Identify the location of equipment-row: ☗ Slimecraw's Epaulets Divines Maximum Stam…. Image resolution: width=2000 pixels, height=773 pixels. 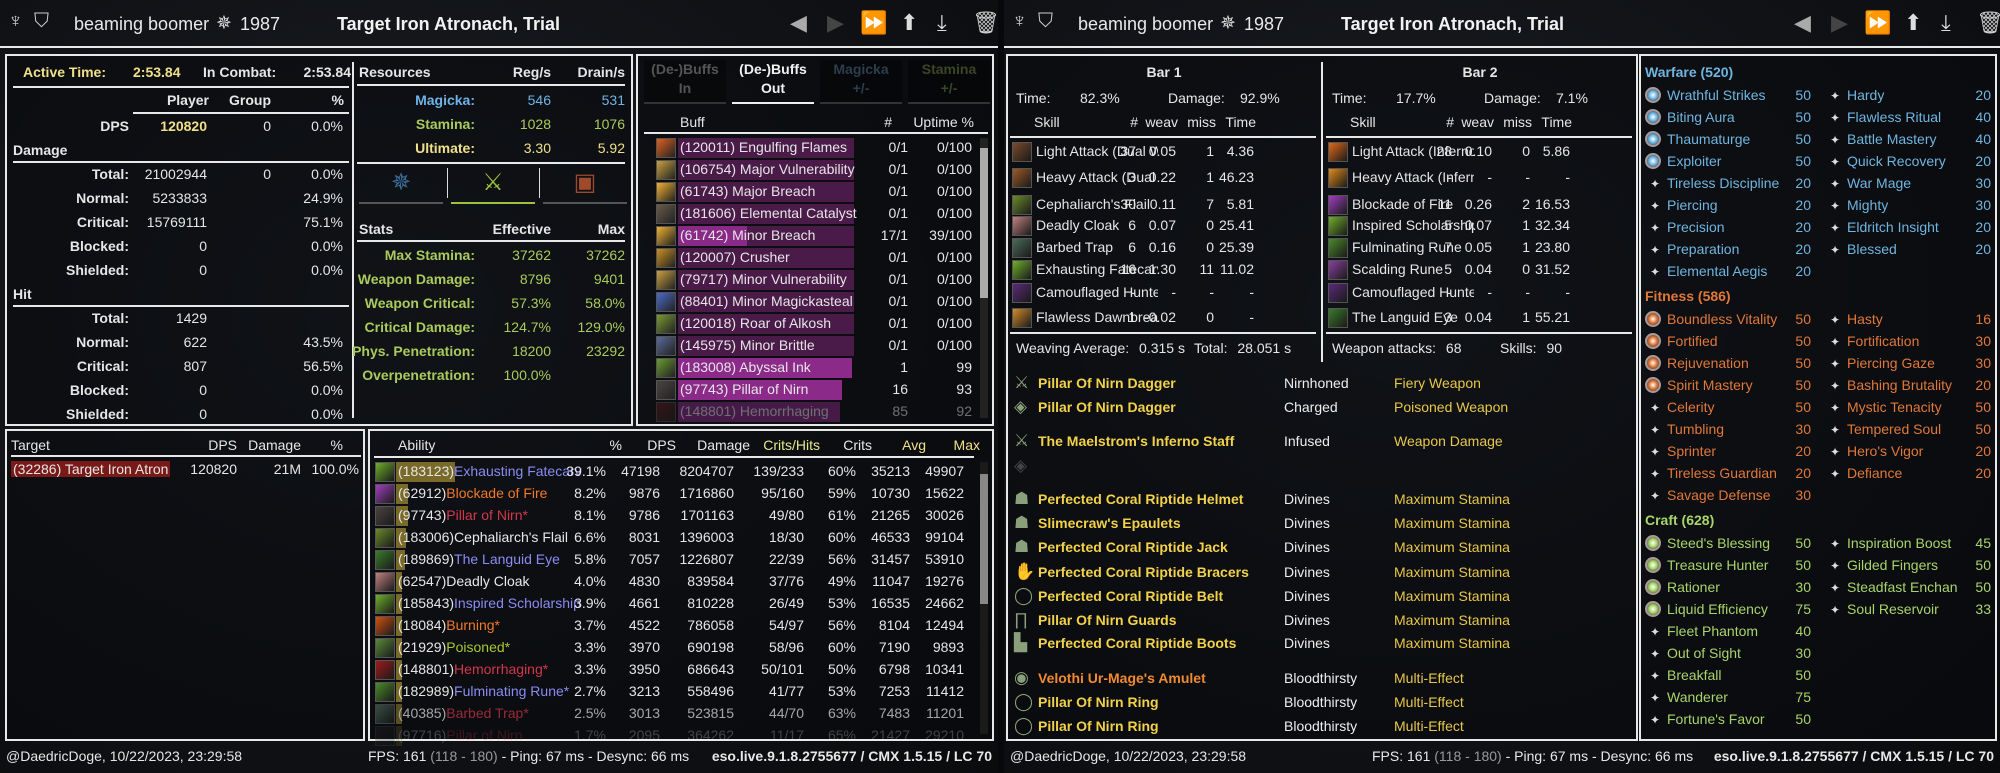
(1318, 524).